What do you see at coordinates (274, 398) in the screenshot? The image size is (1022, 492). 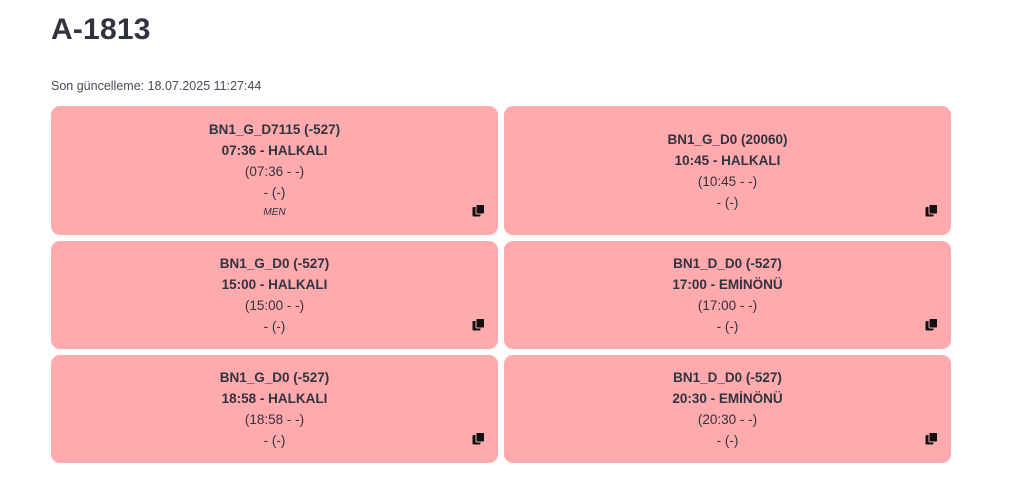 I see `trip-time-destination: 18:58 - HALKALI` at bounding box center [274, 398].